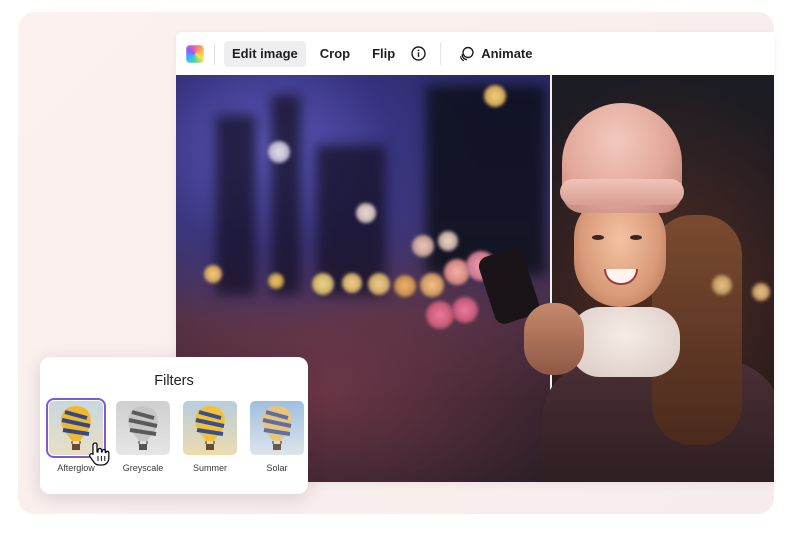 This screenshot has height=537, width=812. Describe the element at coordinates (507, 53) in the screenshot. I see `animate-label: Animate` at that location.